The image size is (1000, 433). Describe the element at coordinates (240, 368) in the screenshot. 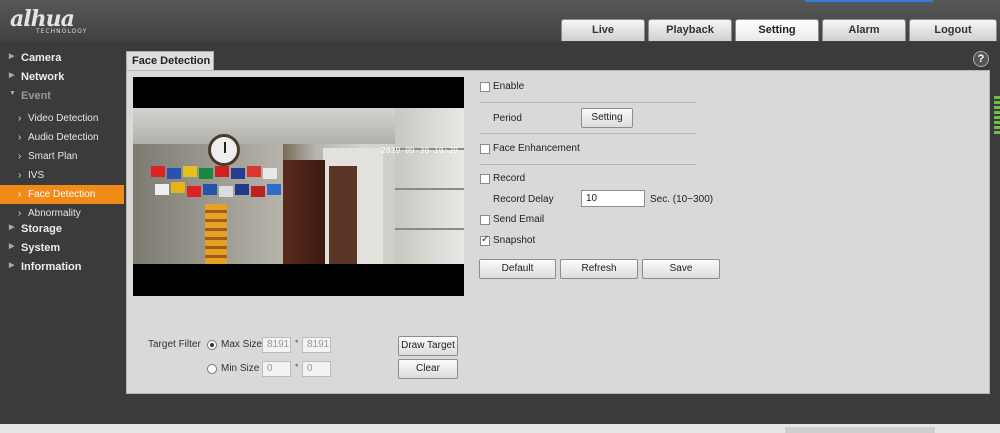

I see `min-size-label: Min Size` at that location.